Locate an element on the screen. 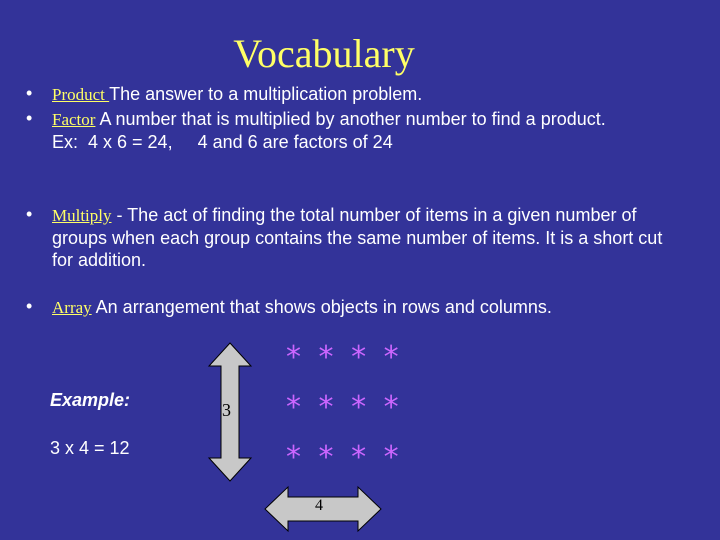 The height and width of the screenshot is (540, 720). term: Product is located at coordinates (81, 94).